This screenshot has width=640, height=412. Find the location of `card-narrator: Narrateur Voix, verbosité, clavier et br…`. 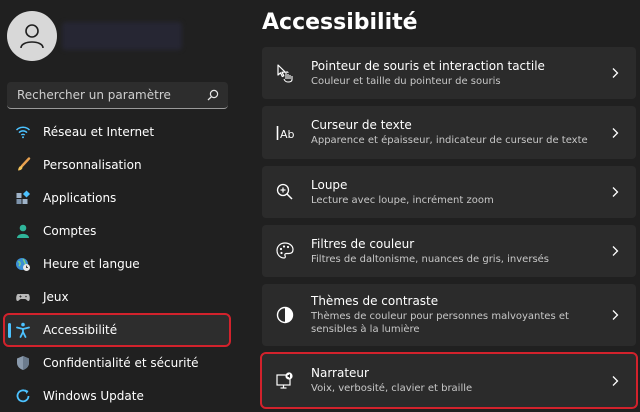

card-narrator: Narrateur Voix, verbosité, clavier et br… is located at coordinates (449, 380).